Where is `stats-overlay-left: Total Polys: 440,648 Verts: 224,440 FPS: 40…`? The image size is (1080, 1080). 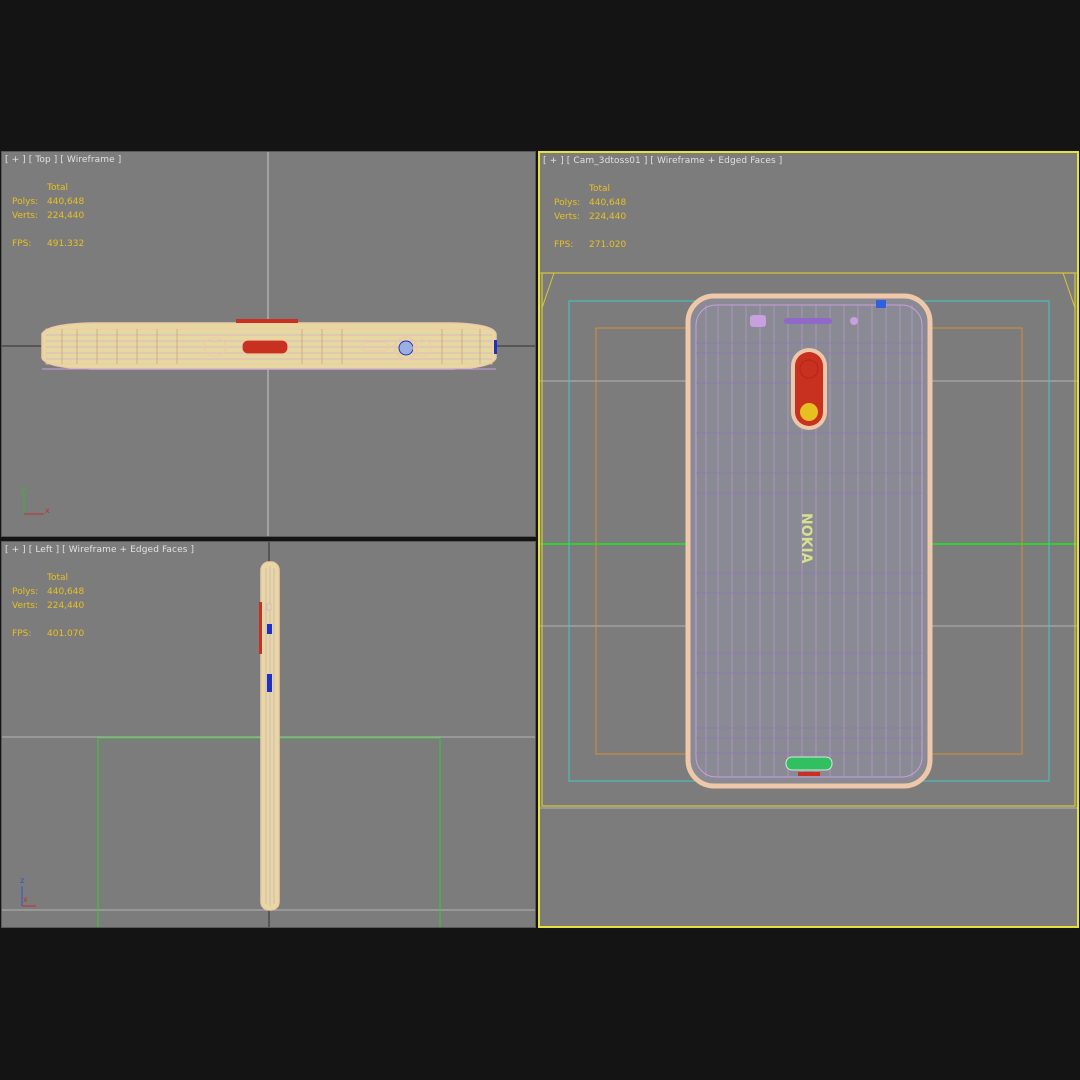
stats-overlay-left: Total Polys: 440,648 Verts: 224,440 FPS: 40… is located at coordinates (48, 606).